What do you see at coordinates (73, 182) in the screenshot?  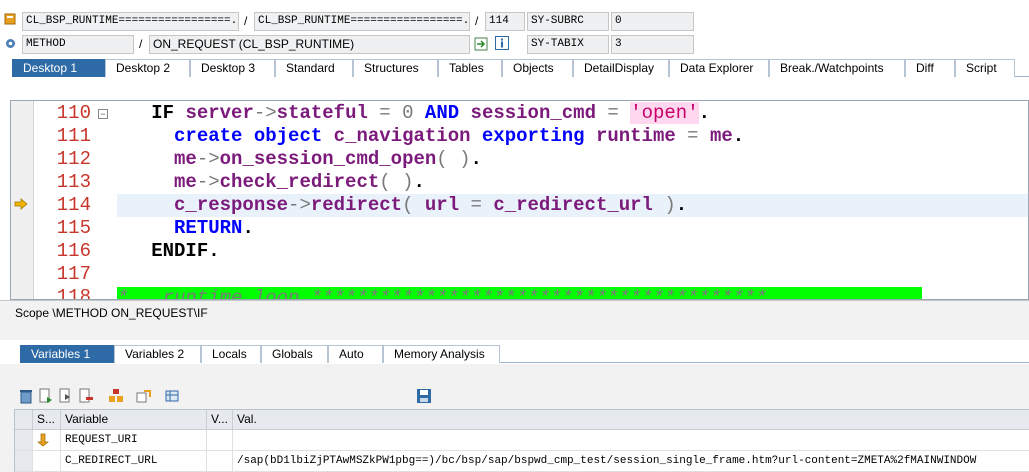 I see `line-number: 113` at bounding box center [73, 182].